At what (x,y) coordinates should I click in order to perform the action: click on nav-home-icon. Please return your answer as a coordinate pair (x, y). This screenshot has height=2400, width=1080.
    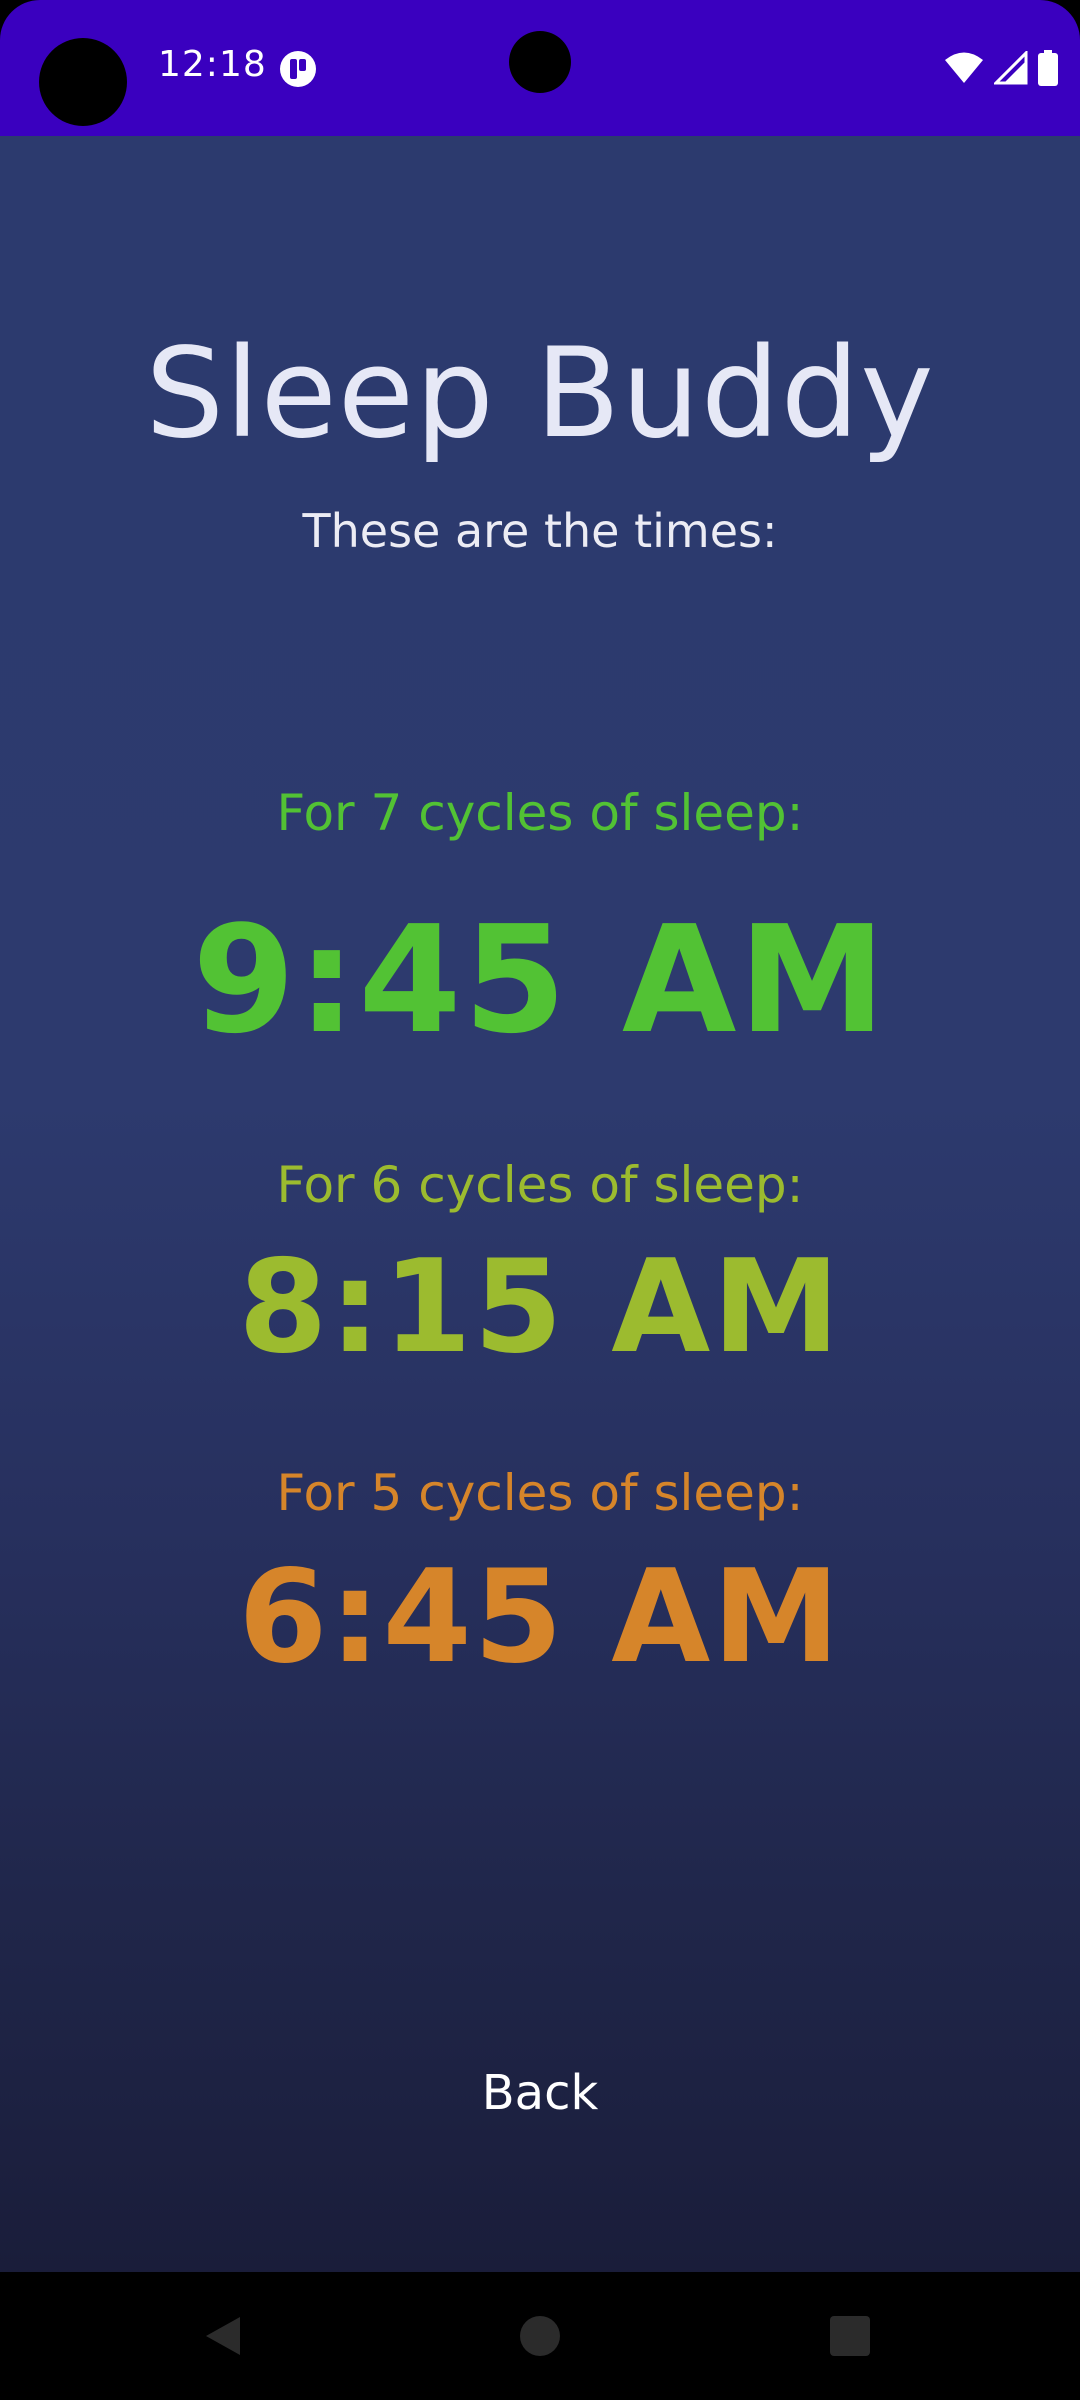
    Looking at the image, I should click on (540, 2336).